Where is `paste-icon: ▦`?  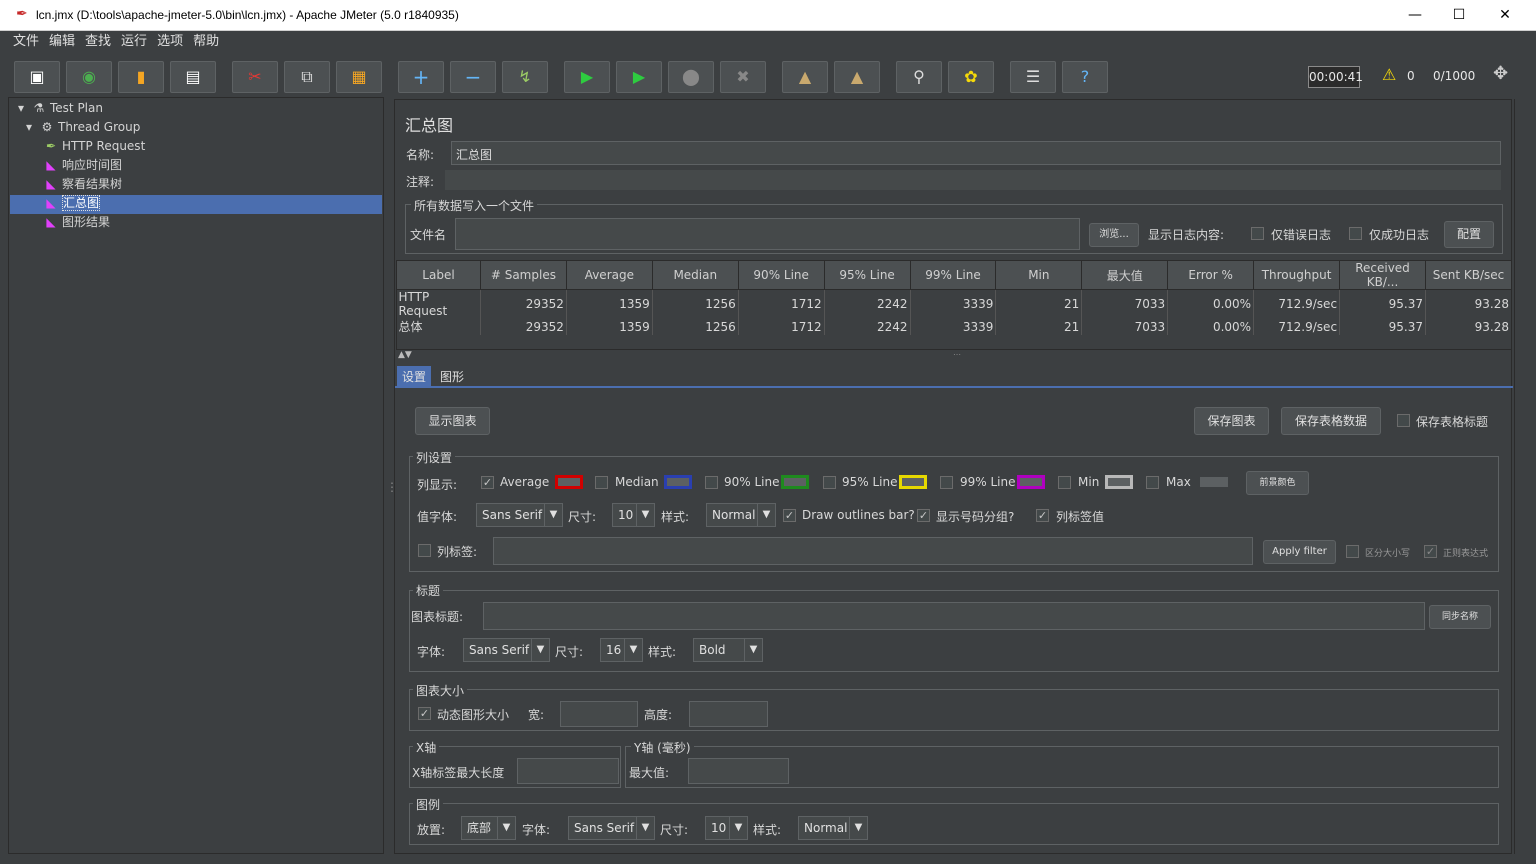
paste-icon: ▦ is located at coordinates (359, 77).